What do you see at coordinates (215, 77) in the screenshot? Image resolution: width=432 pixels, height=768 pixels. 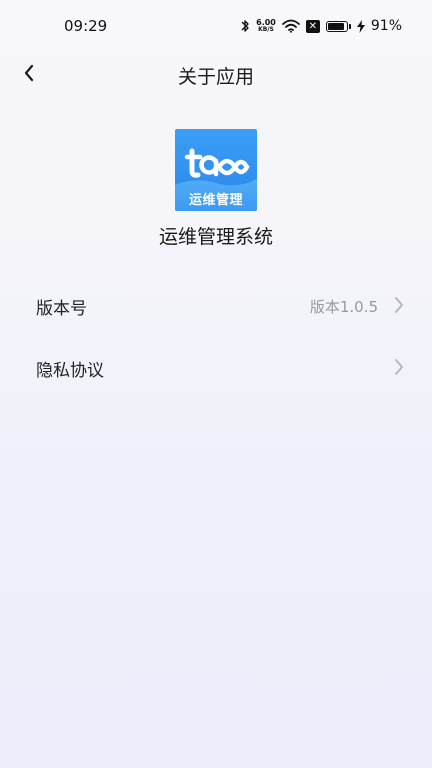 I see `page-title: 关于应用` at bounding box center [215, 77].